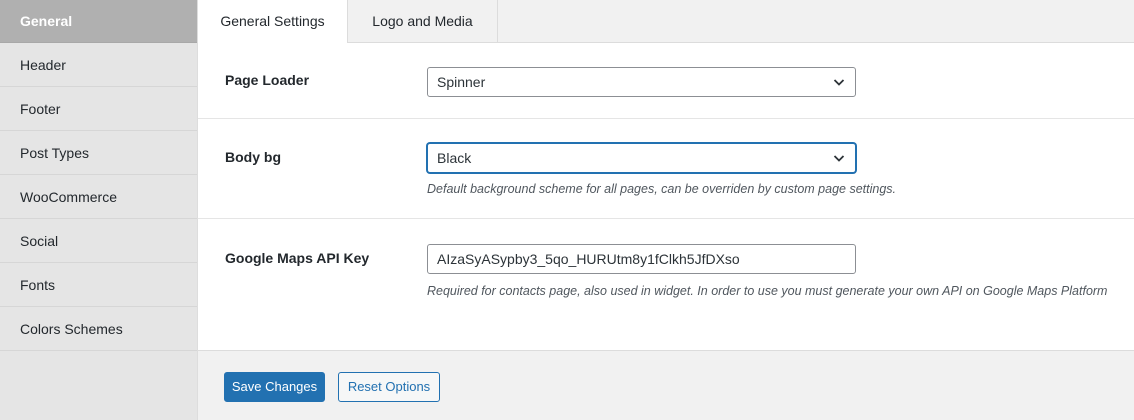 The width and height of the screenshot is (1134, 420). What do you see at coordinates (641, 82) in the screenshot?
I see `page-loader-select: Spinner` at bounding box center [641, 82].